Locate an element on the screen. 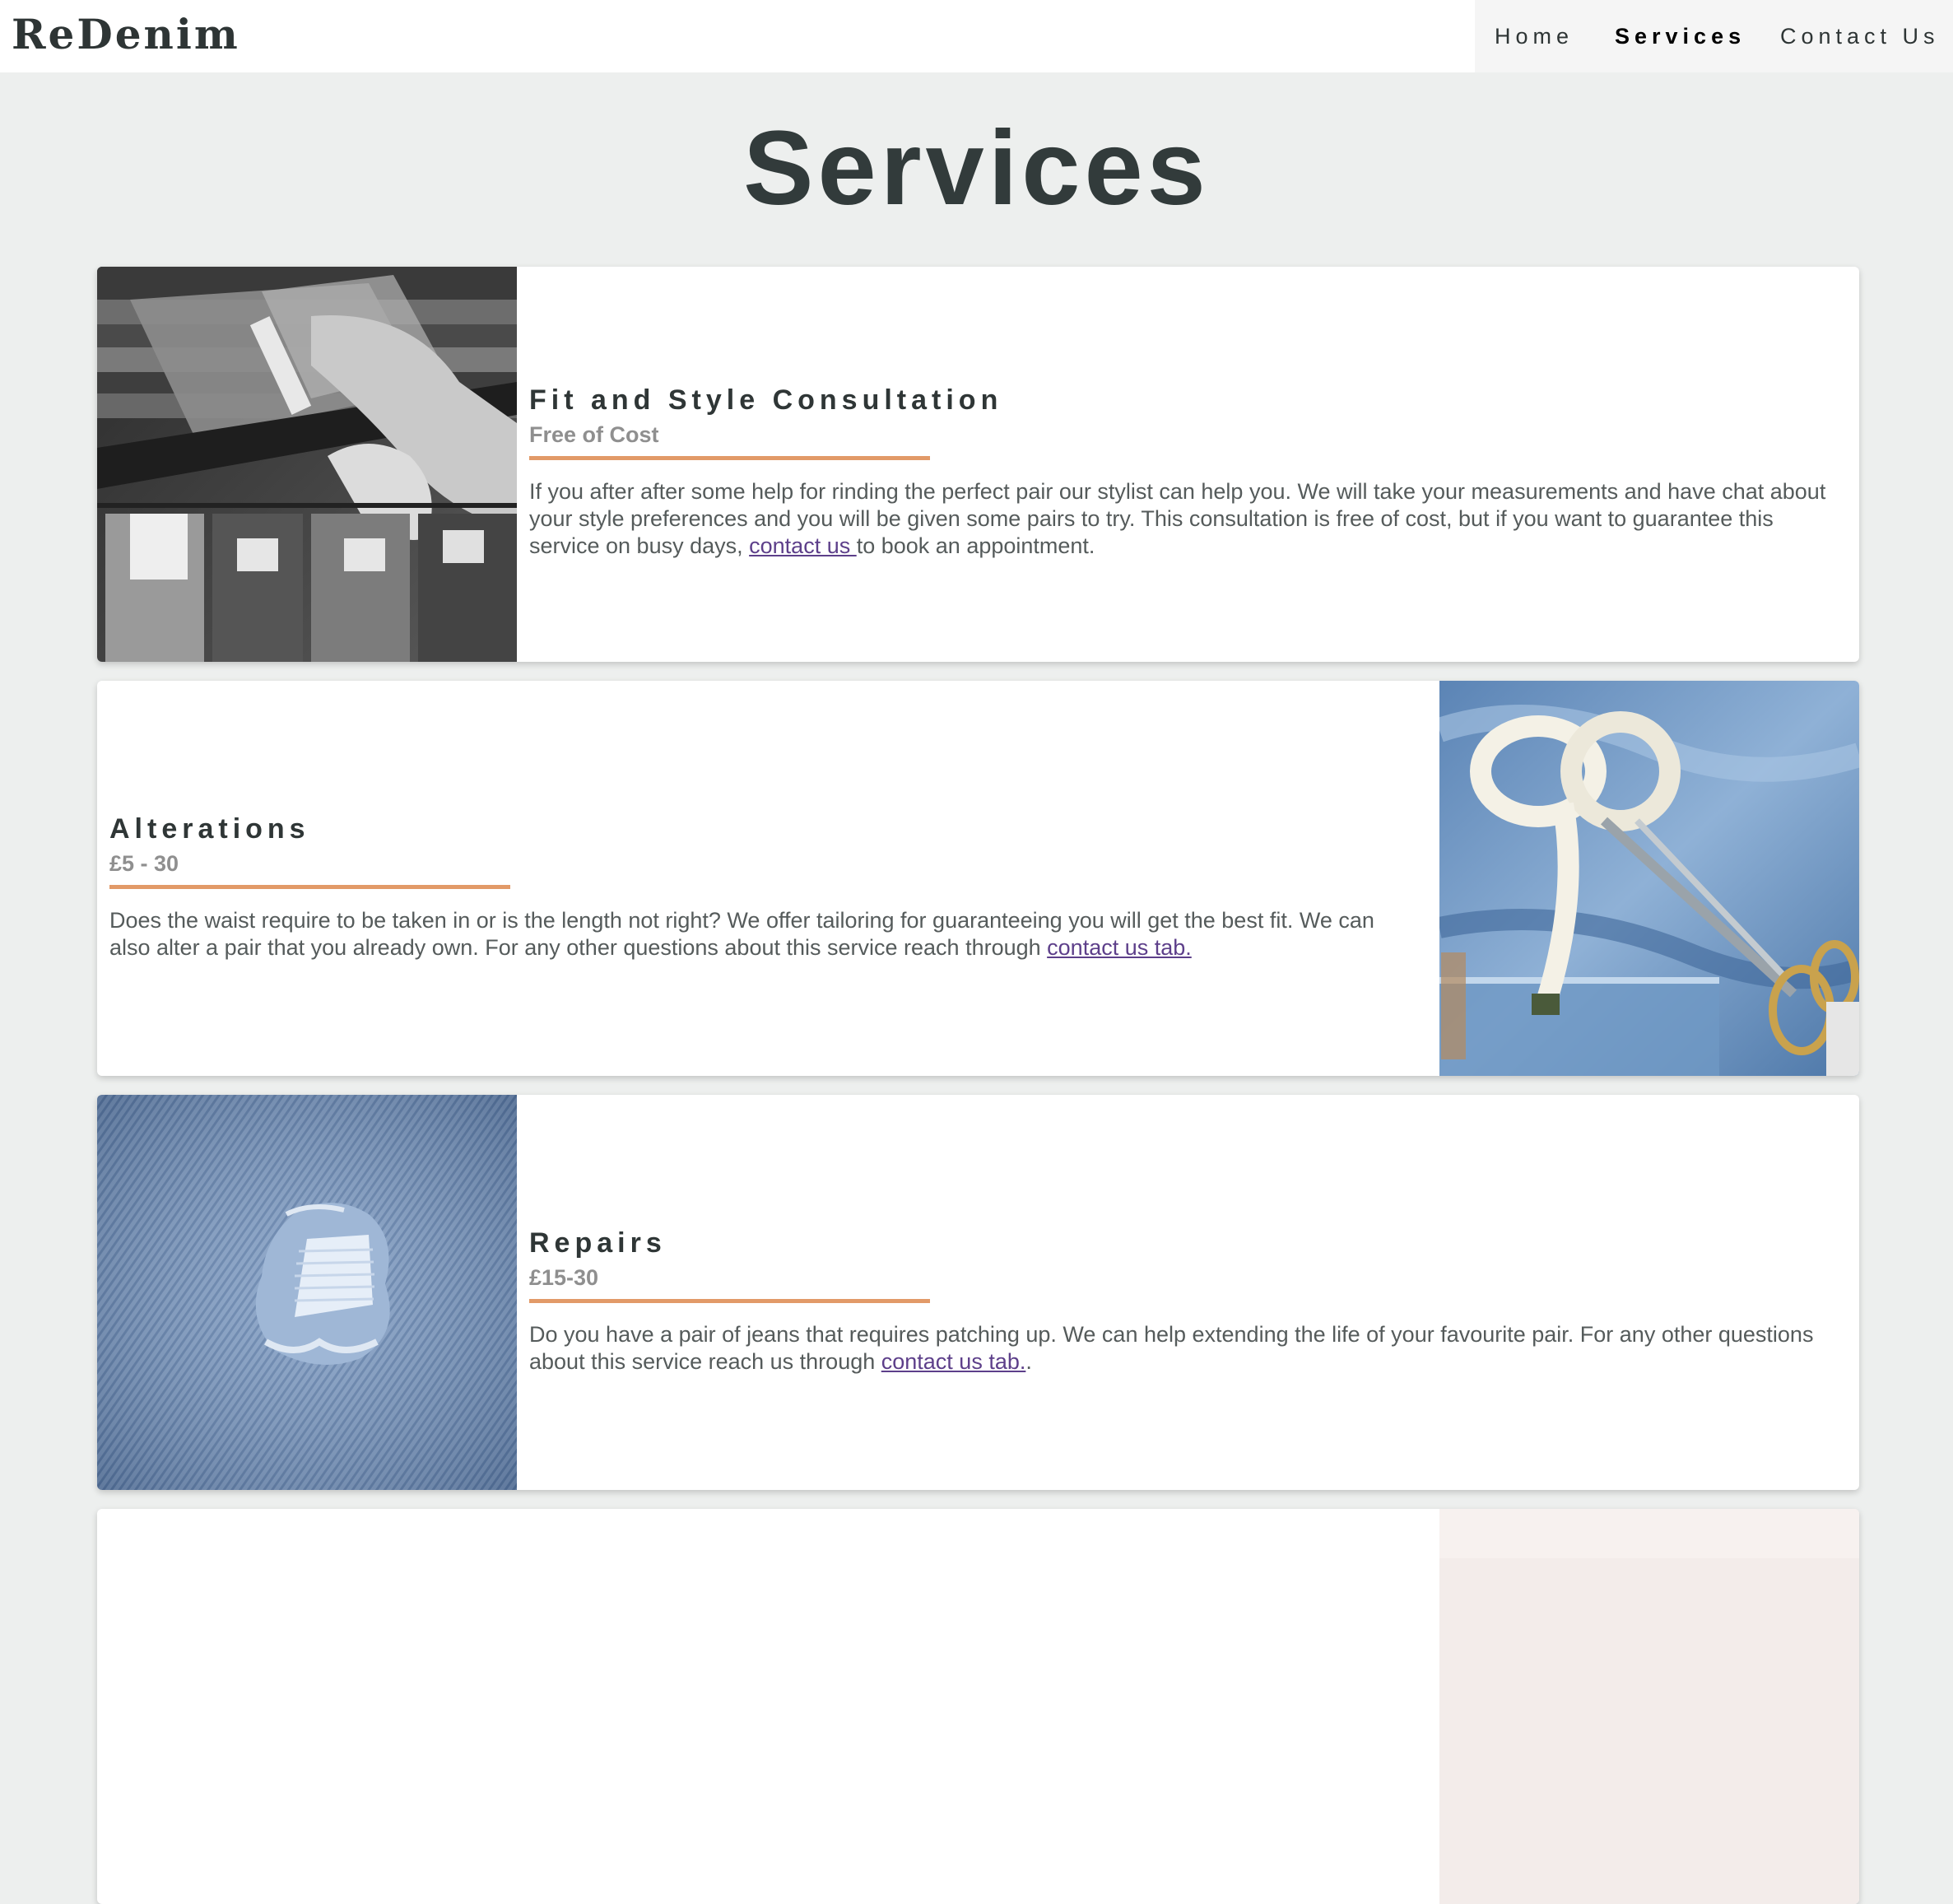 The height and width of the screenshot is (1904, 1953). top-navbar: ReDenim Home Services Contact Us is located at coordinates (976, 36).